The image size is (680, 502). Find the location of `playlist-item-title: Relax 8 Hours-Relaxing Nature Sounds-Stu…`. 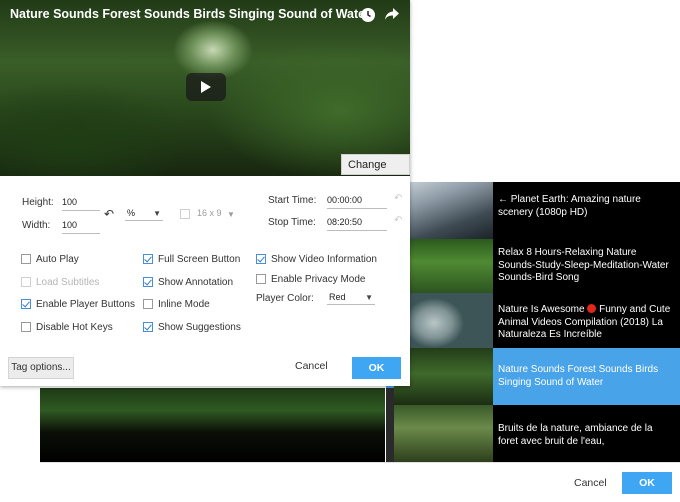

playlist-item-title: Relax 8 Hours-Relaxing Nature Sounds-Stu… is located at coordinates (583, 265).